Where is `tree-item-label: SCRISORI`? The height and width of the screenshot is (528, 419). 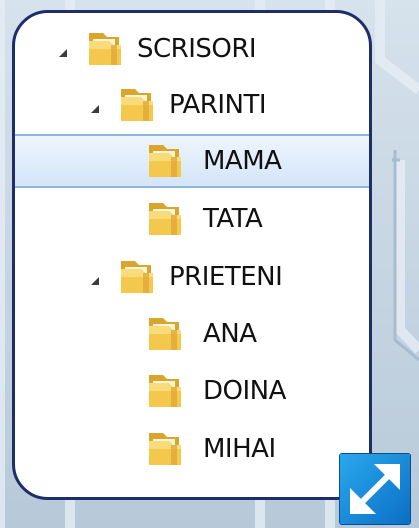
tree-item-label: SCRISORI is located at coordinates (197, 49).